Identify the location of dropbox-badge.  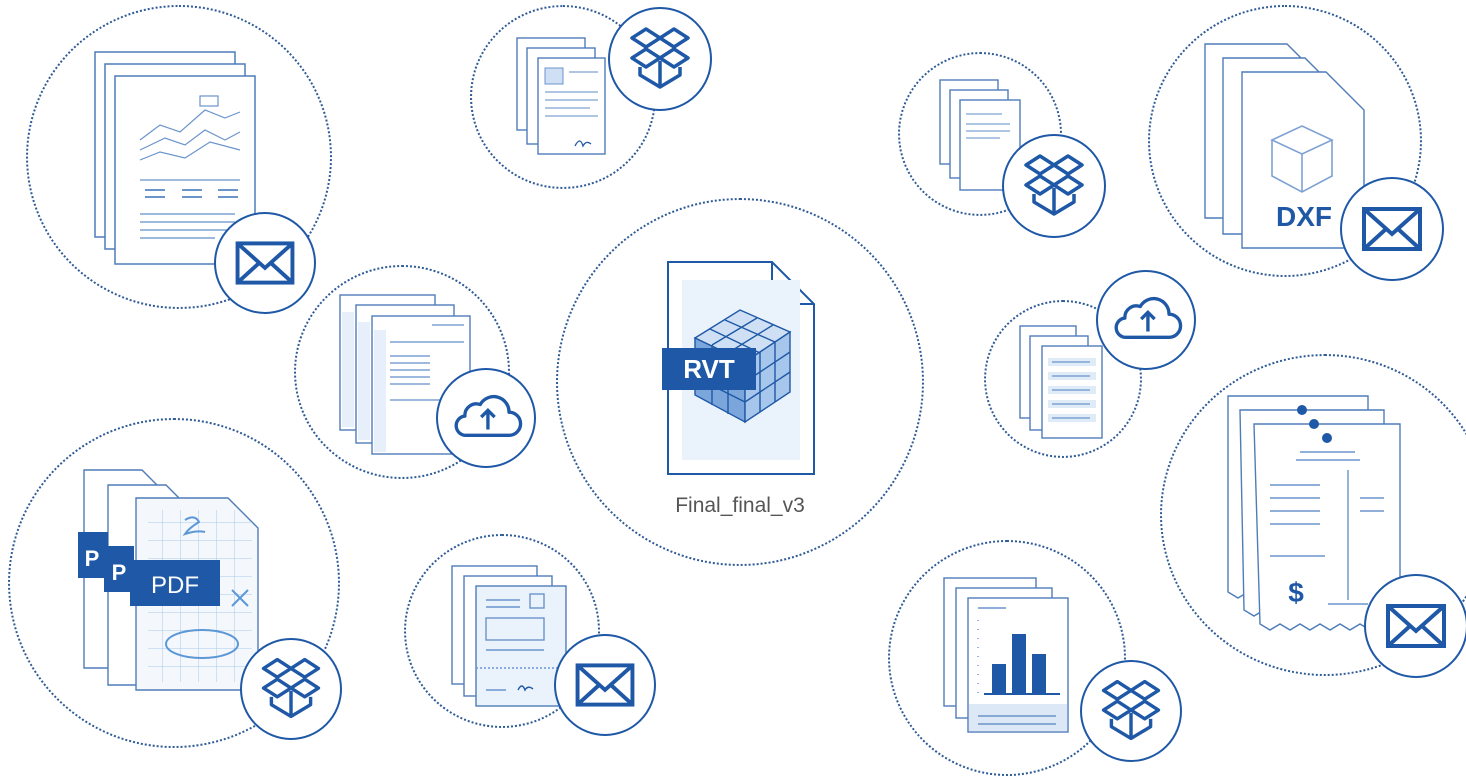
(1131, 711).